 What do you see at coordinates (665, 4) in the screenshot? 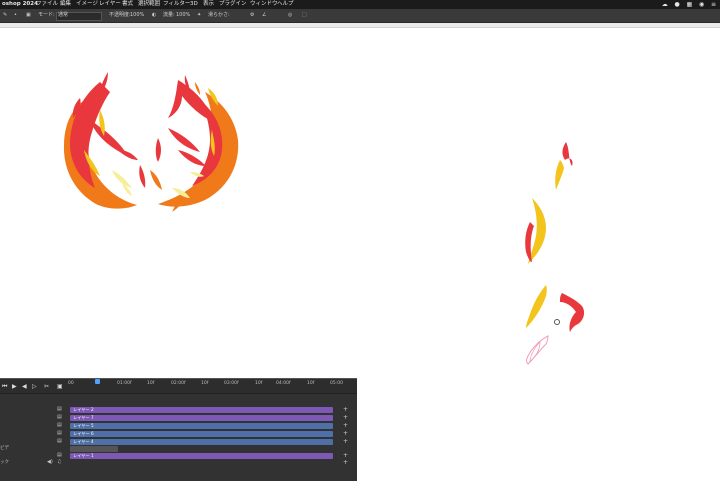
I see `cloud-icon: ☁` at bounding box center [665, 4].